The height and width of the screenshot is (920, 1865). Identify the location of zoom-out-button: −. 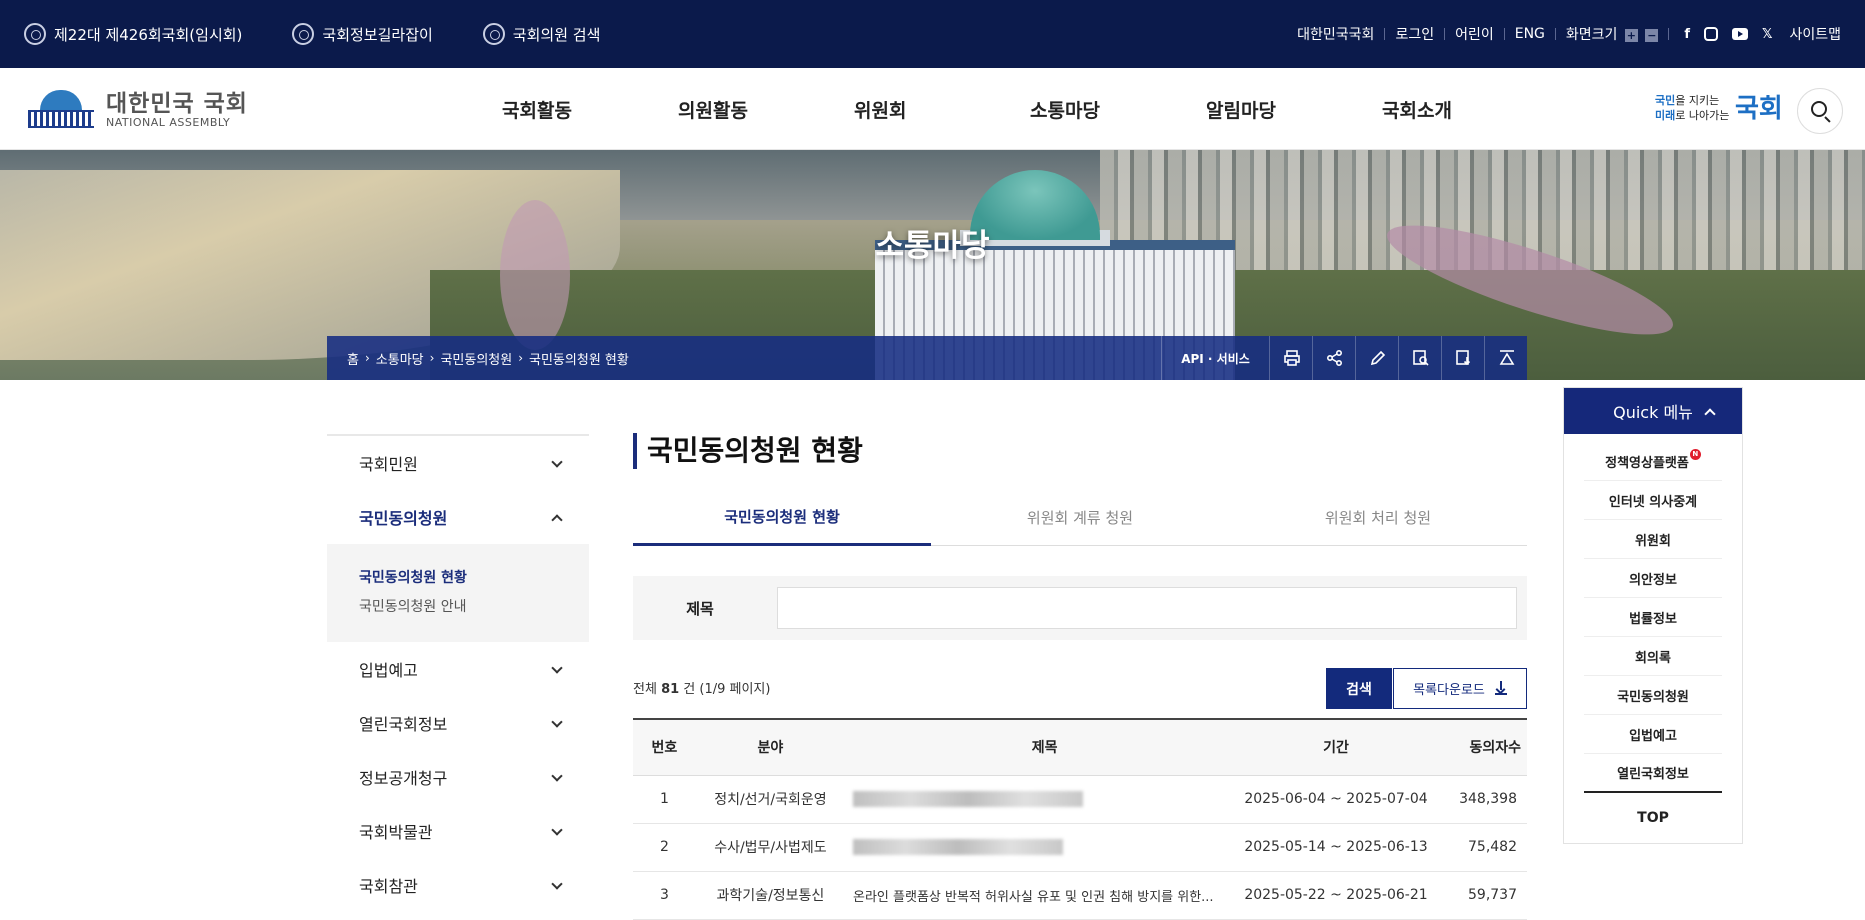
(1652, 35).